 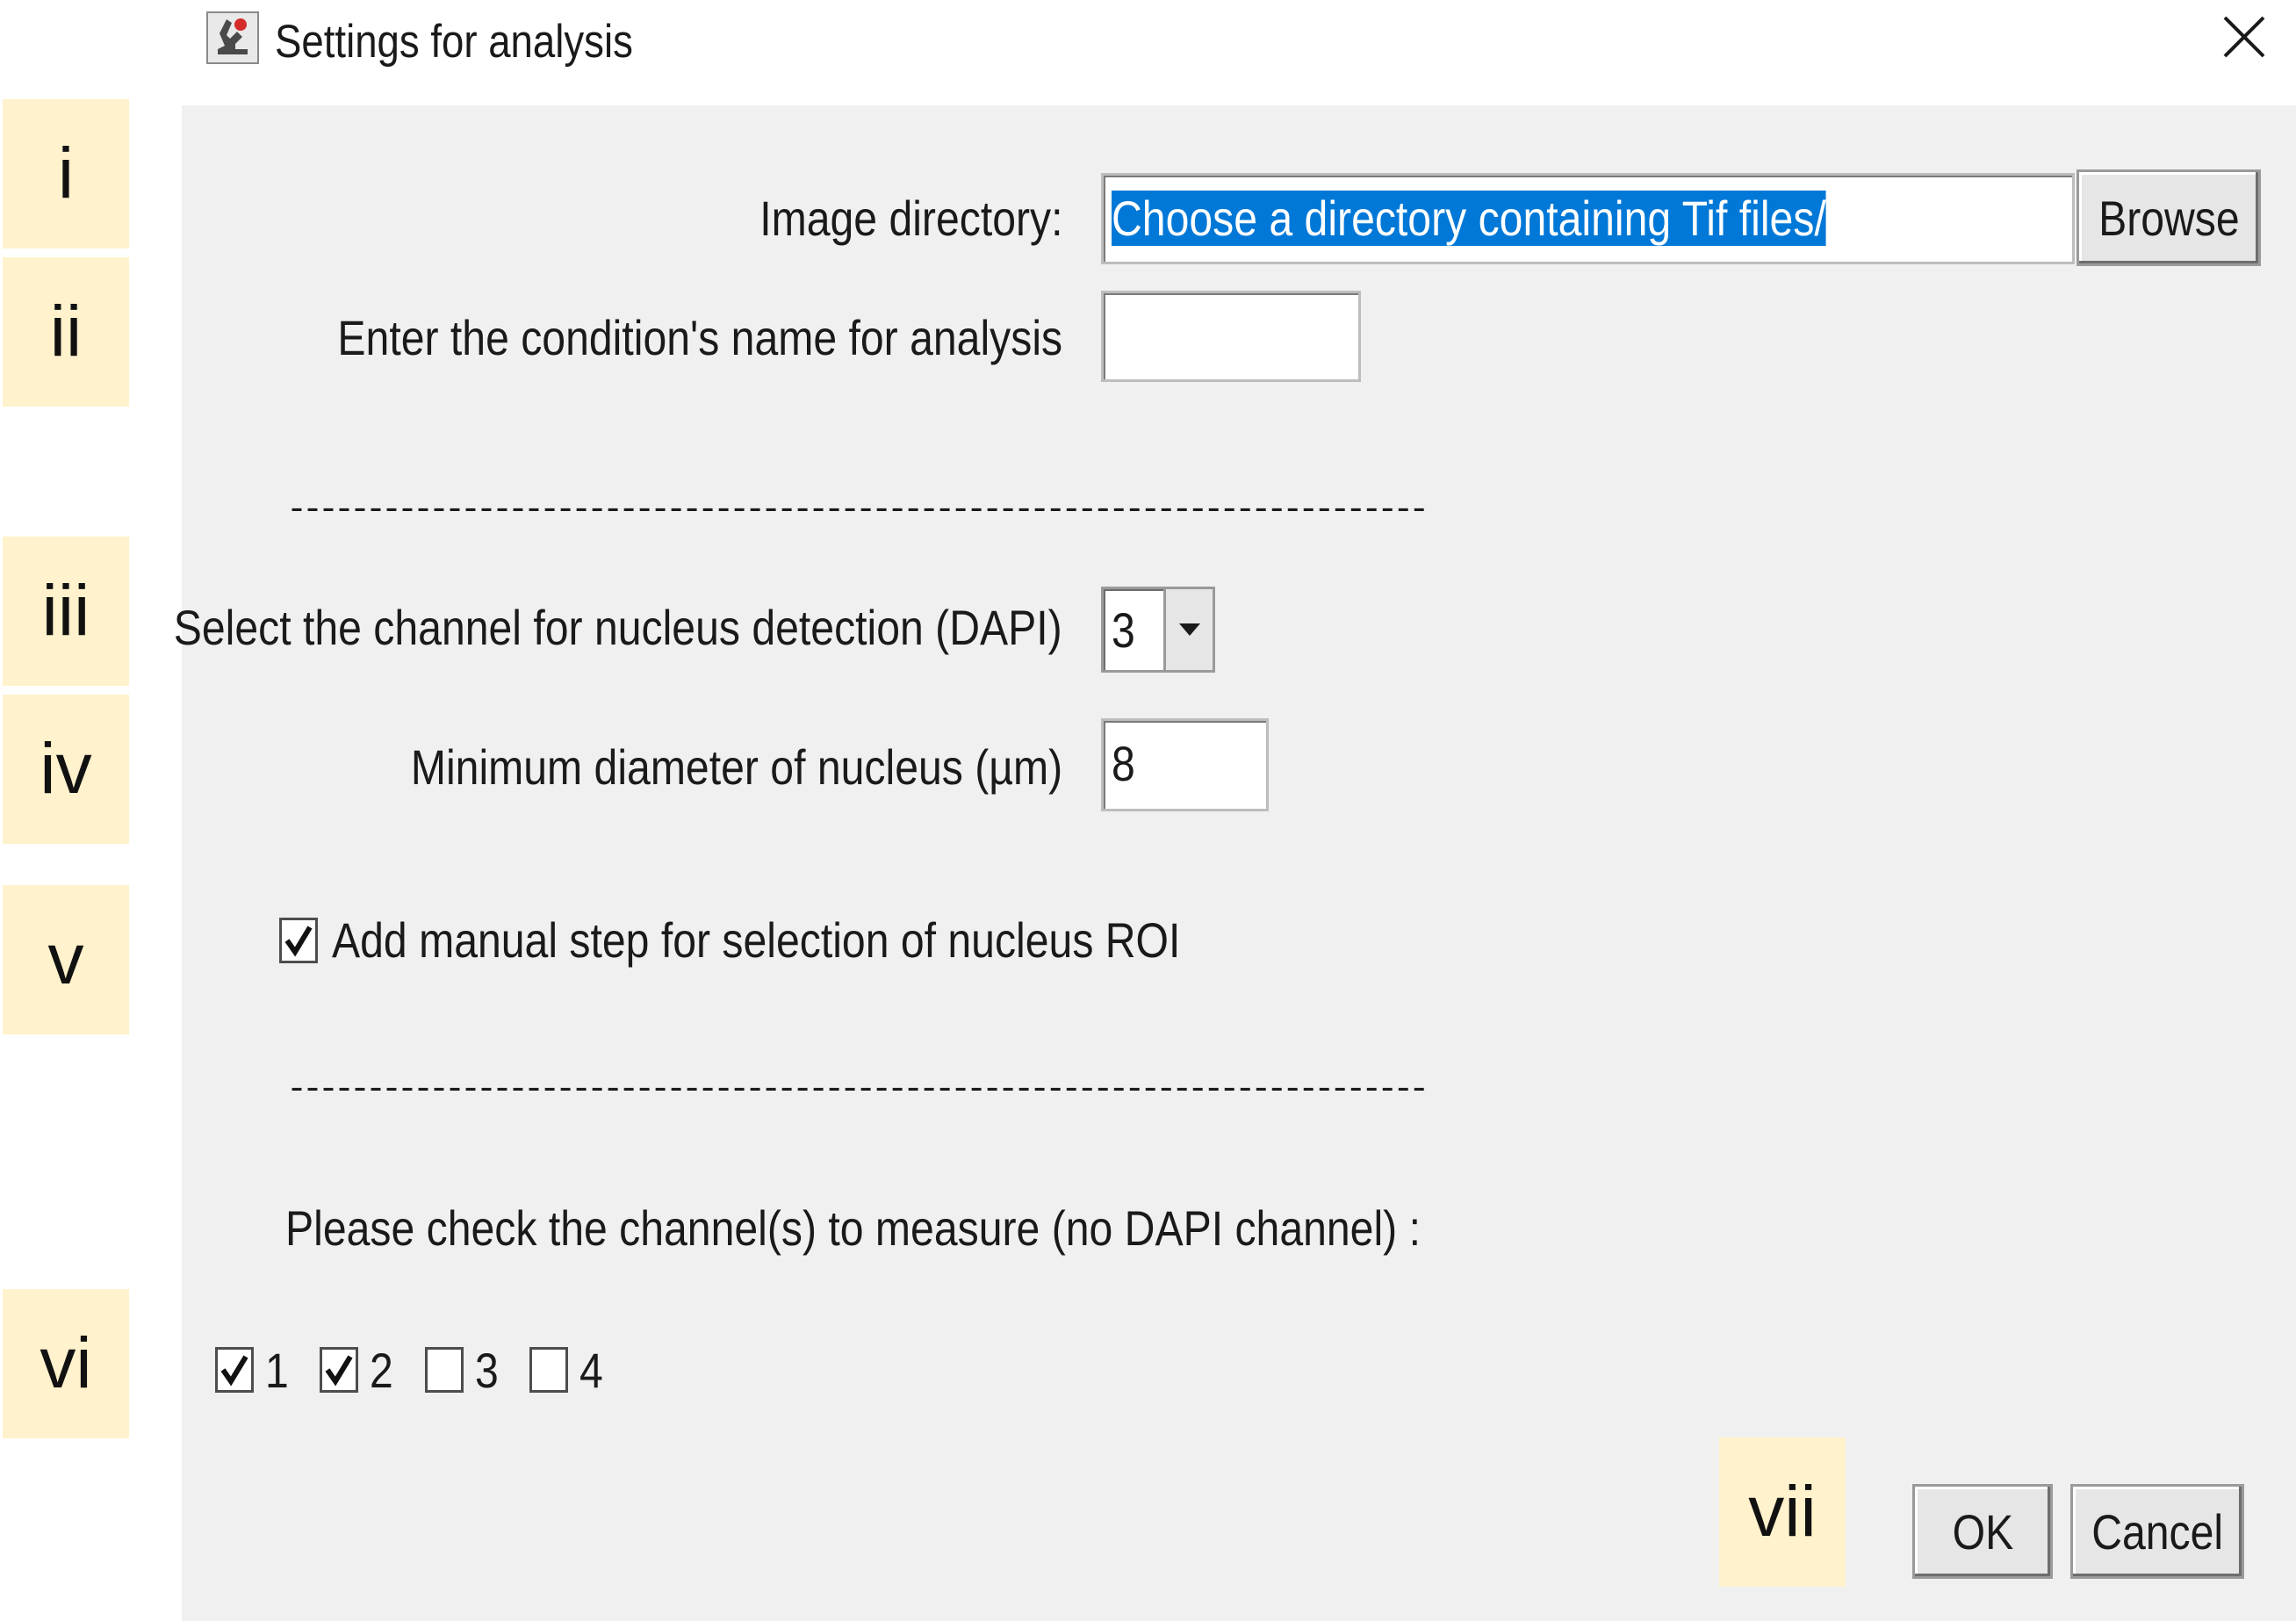 What do you see at coordinates (2244, 37) in the screenshot?
I see `close-icon` at bounding box center [2244, 37].